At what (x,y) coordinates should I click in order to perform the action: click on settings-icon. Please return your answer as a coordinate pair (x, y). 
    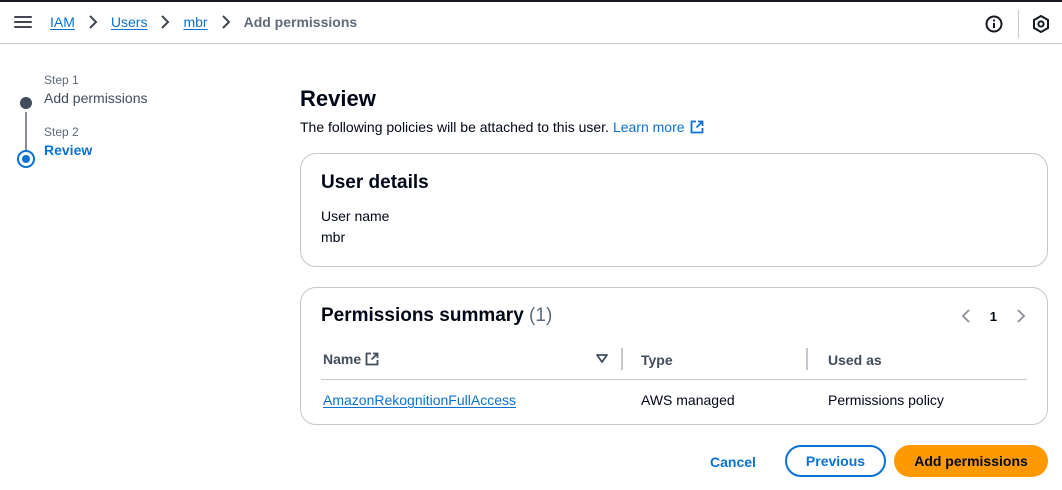
    Looking at the image, I should click on (1041, 24).